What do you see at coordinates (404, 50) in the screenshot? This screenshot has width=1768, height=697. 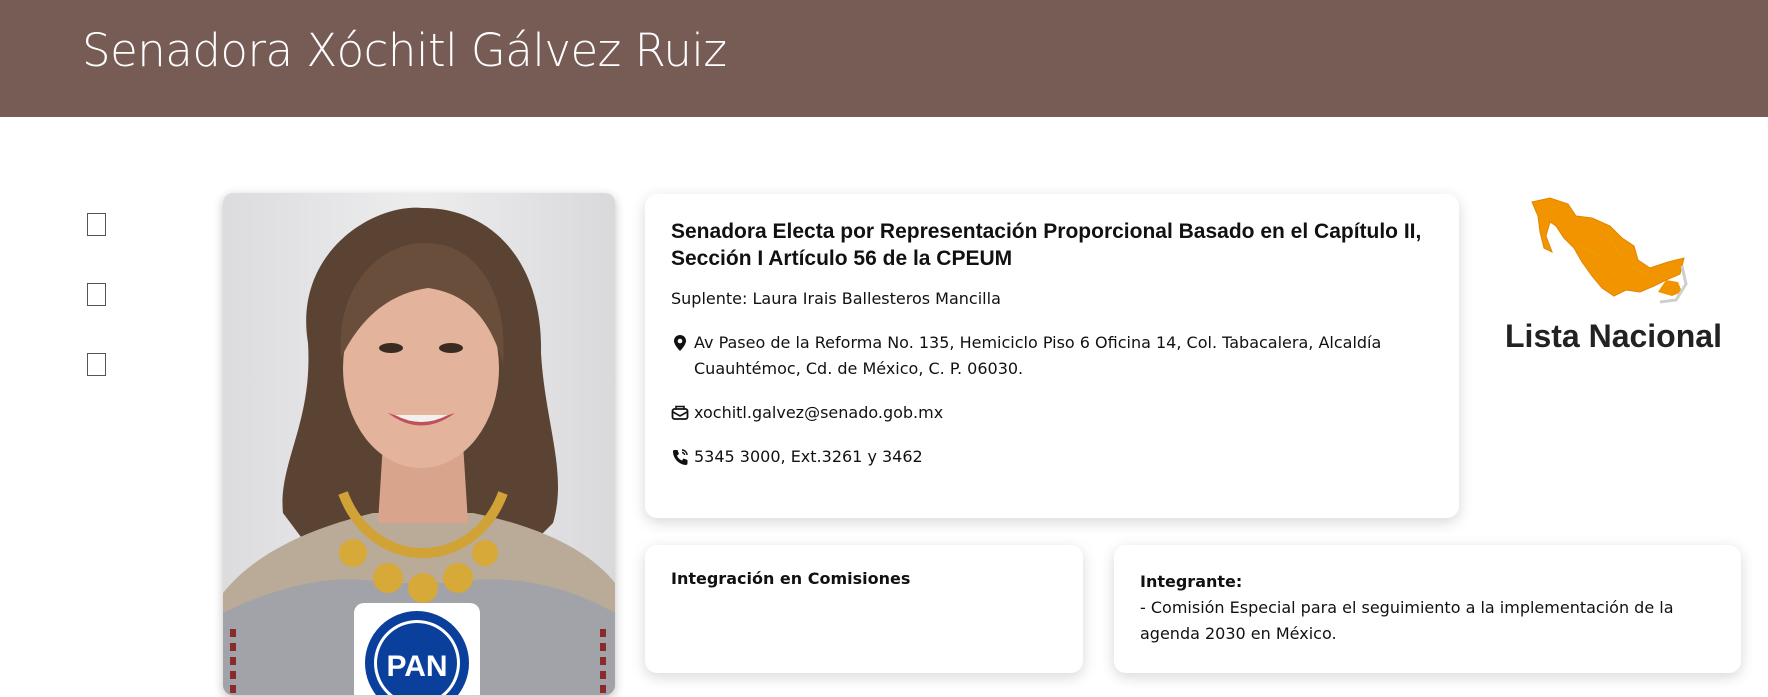 I see `page-title: Senadora Xóchitl Gálvez Ruiz` at bounding box center [404, 50].